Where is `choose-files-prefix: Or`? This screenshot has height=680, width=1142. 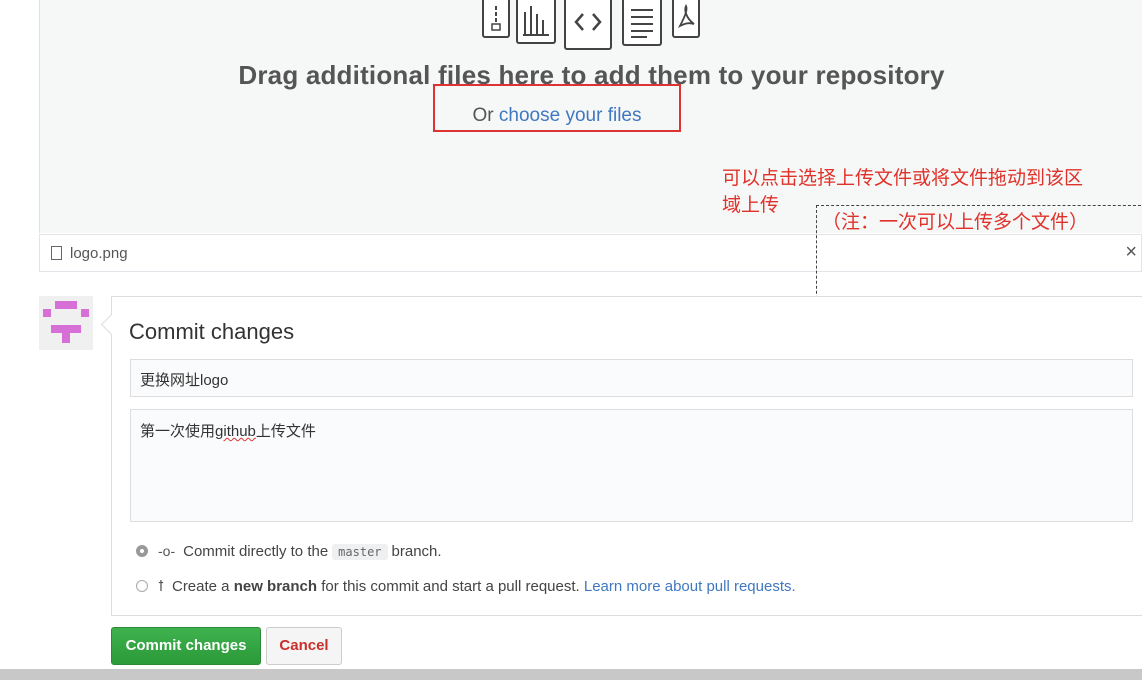
choose-files-prefix: Or is located at coordinates (485, 115).